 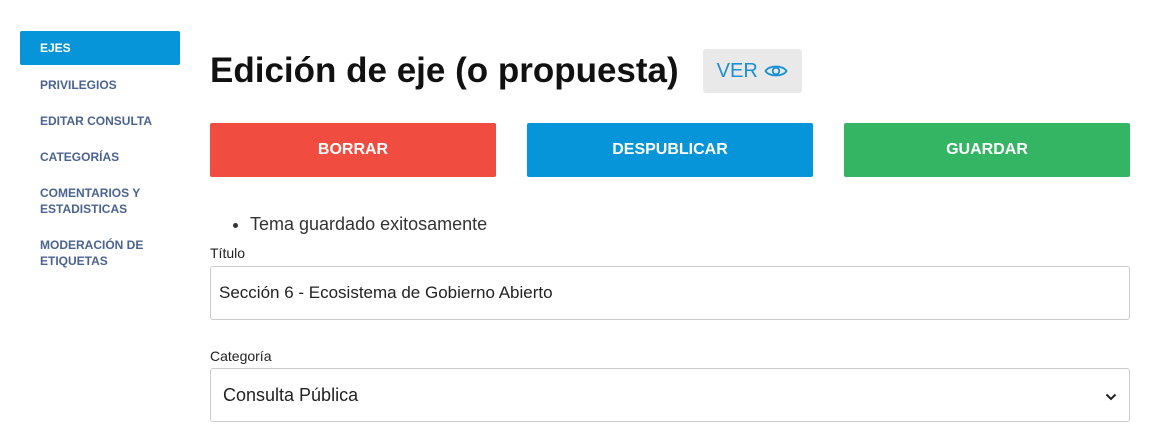 I want to click on page-title: Edición de eje (o propuesta), so click(x=444, y=70).